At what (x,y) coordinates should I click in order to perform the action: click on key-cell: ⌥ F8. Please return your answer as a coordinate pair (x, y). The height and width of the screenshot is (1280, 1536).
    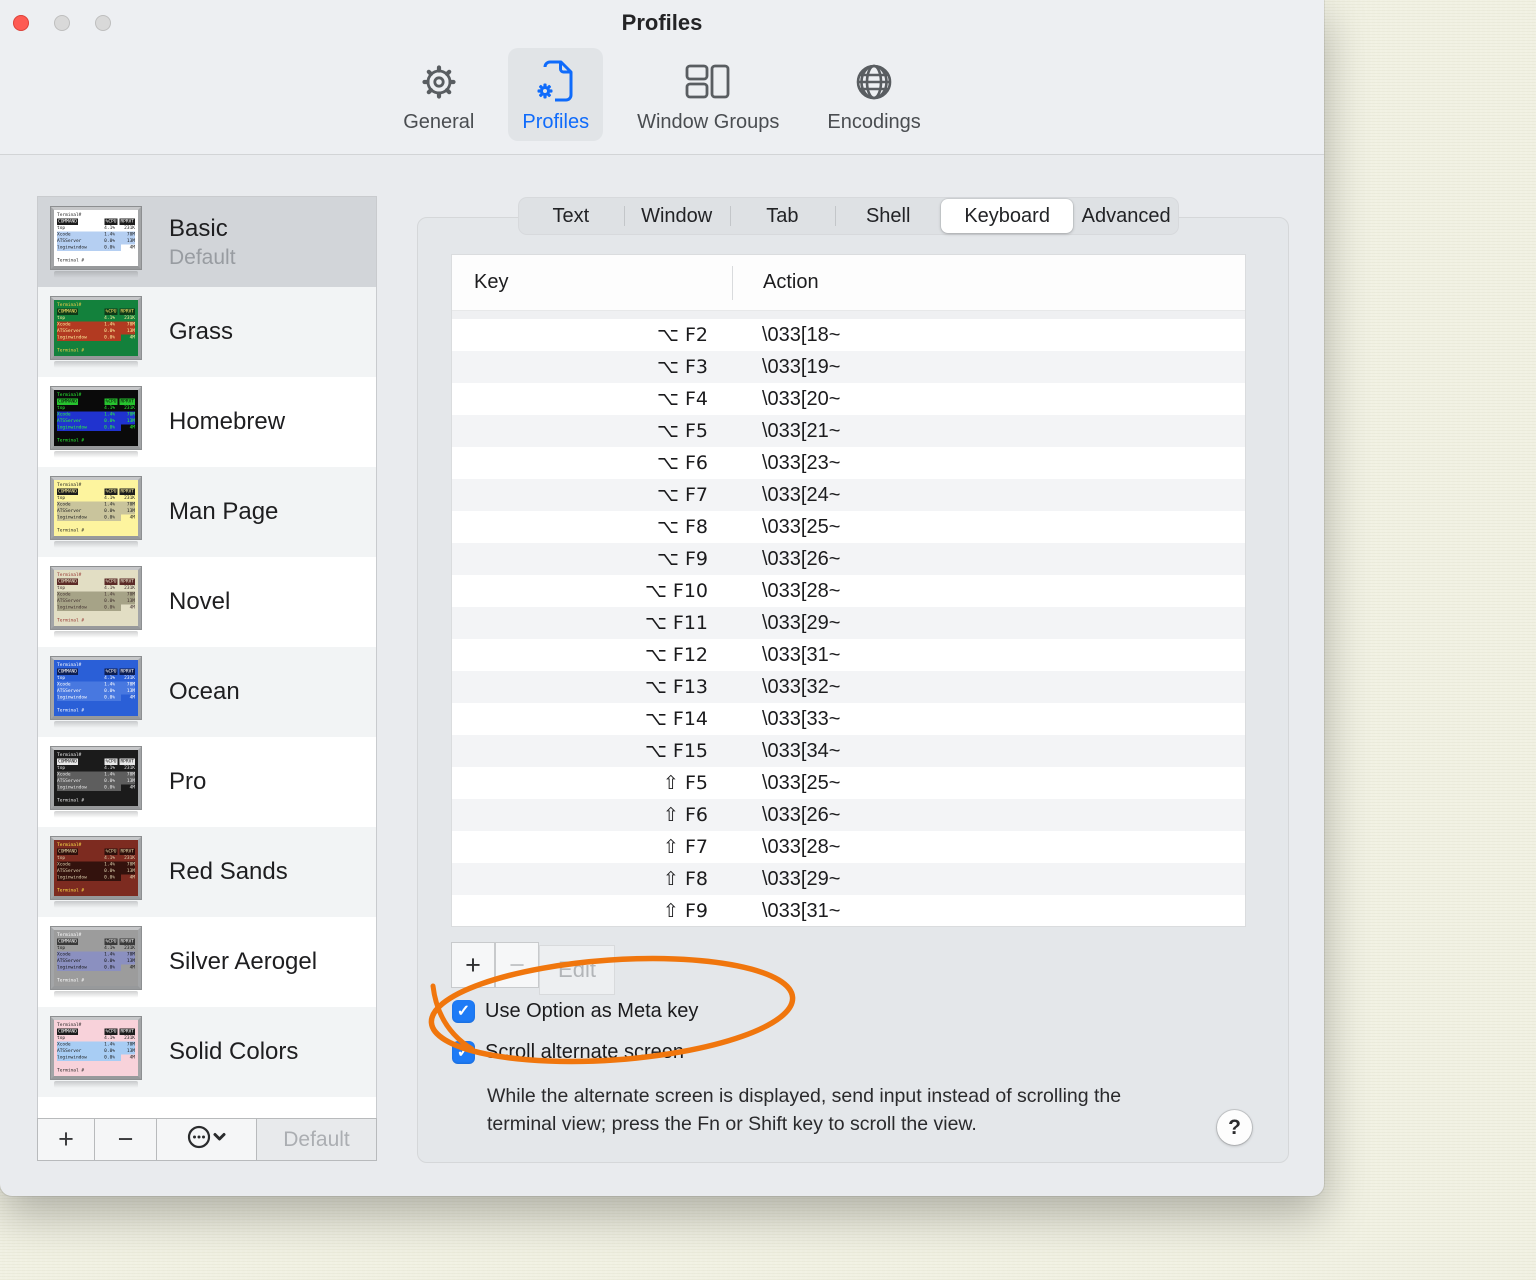
    Looking at the image, I should click on (682, 527).